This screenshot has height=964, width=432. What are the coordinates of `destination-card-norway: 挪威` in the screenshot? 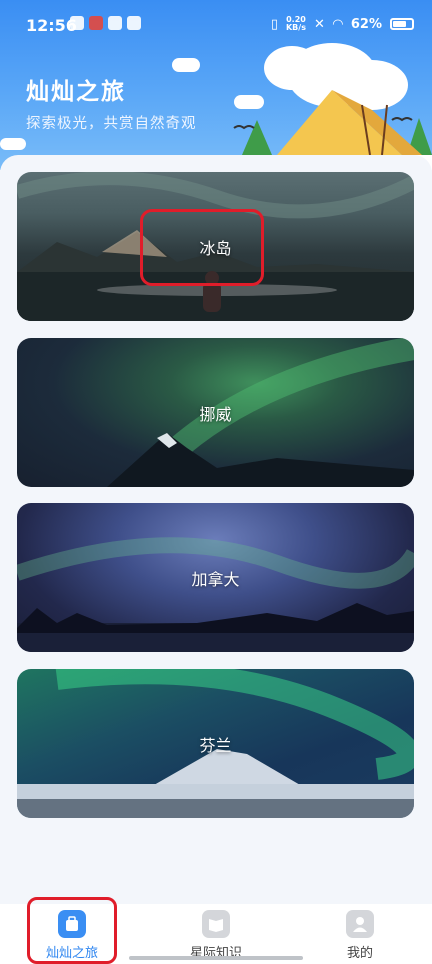 It's located at (215, 412).